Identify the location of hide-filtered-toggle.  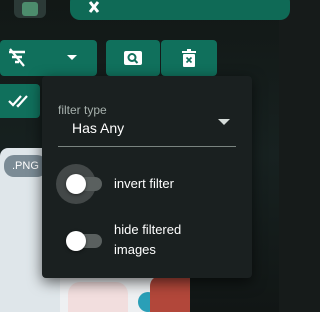
(84, 241).